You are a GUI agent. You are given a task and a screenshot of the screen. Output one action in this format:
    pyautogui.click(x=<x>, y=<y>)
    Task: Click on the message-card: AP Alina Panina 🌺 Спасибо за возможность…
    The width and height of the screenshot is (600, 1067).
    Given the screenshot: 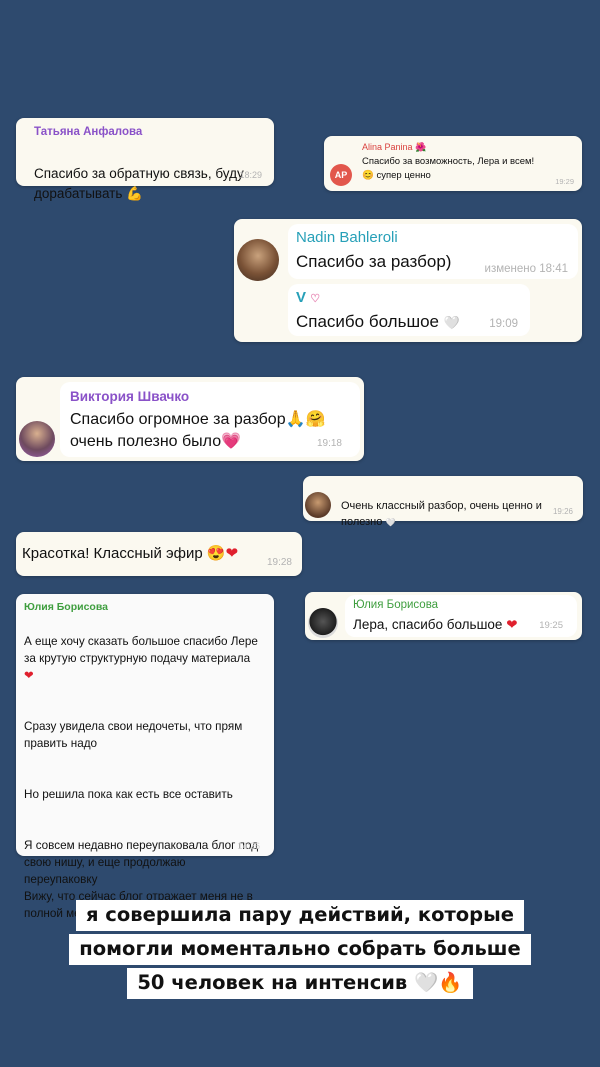 What is the action you would take?
    pyautogui.click(x=453, y=163)
    